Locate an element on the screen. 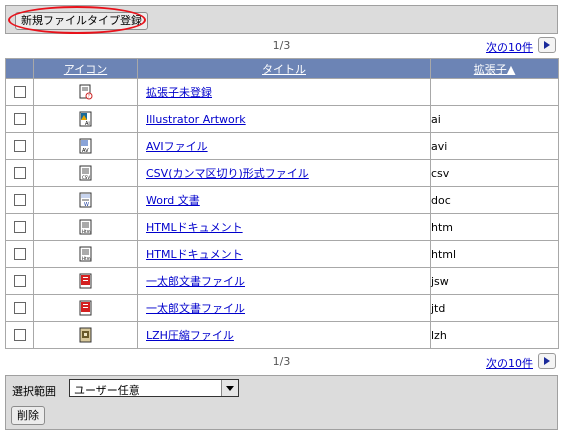  unregistered-ext-icon: ? is located at coordinates (85, 92).